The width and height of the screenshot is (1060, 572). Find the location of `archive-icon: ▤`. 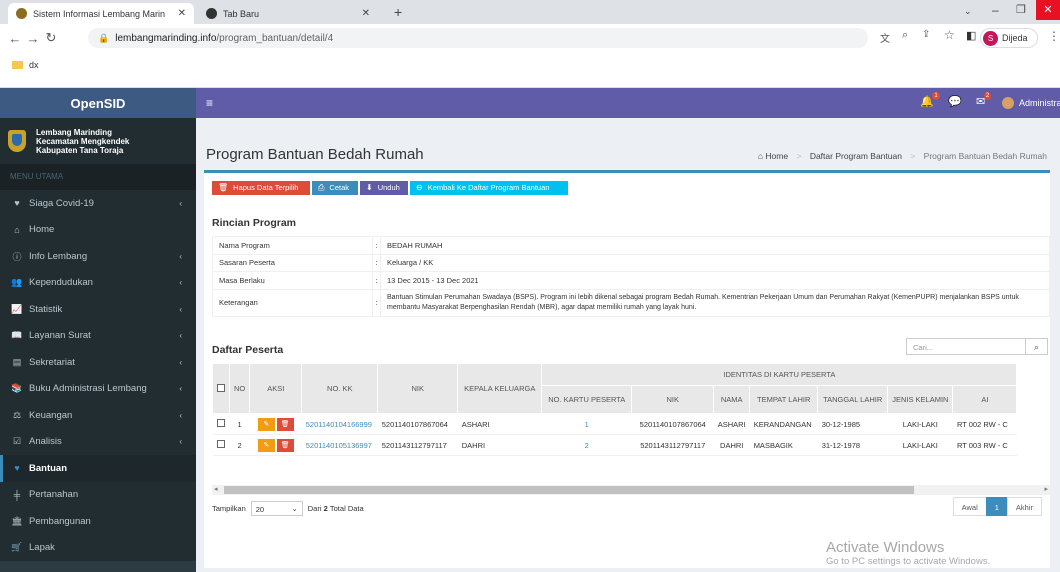

archive-icon: ▤ is located at coordinates (17, 361).